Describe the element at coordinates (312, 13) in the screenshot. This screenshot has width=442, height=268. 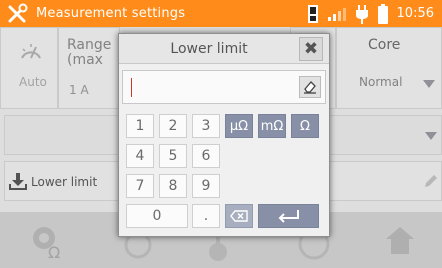
I see `sd-card-icon` at that location.